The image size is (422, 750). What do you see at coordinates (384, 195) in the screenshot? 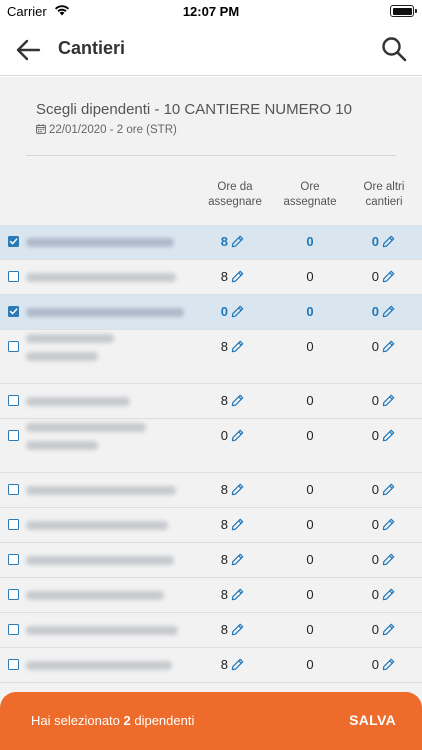
I see `column-header-ore-altri-cantieri: Ore altri cantieri` at bounding box center [384, 195].